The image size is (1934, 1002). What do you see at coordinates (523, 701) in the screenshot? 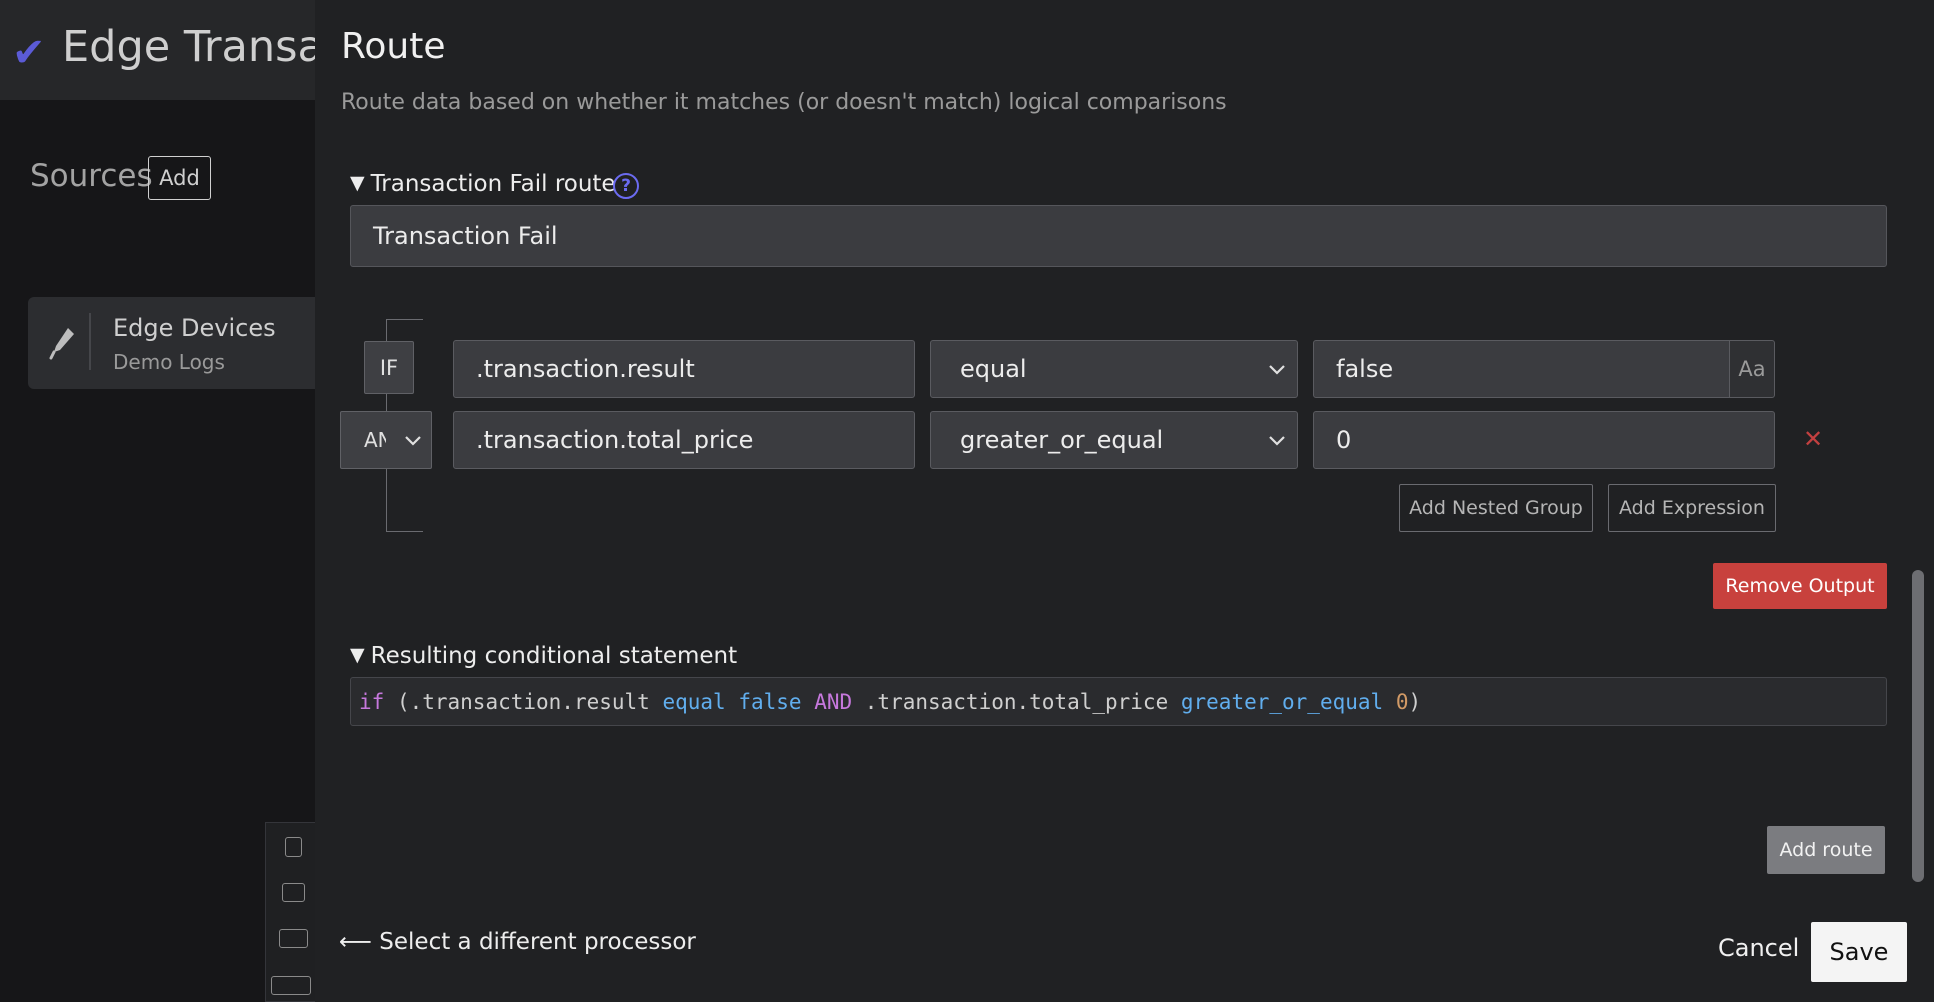
I see `code-text: (.transaction.result` at bounding box center [523, 701].